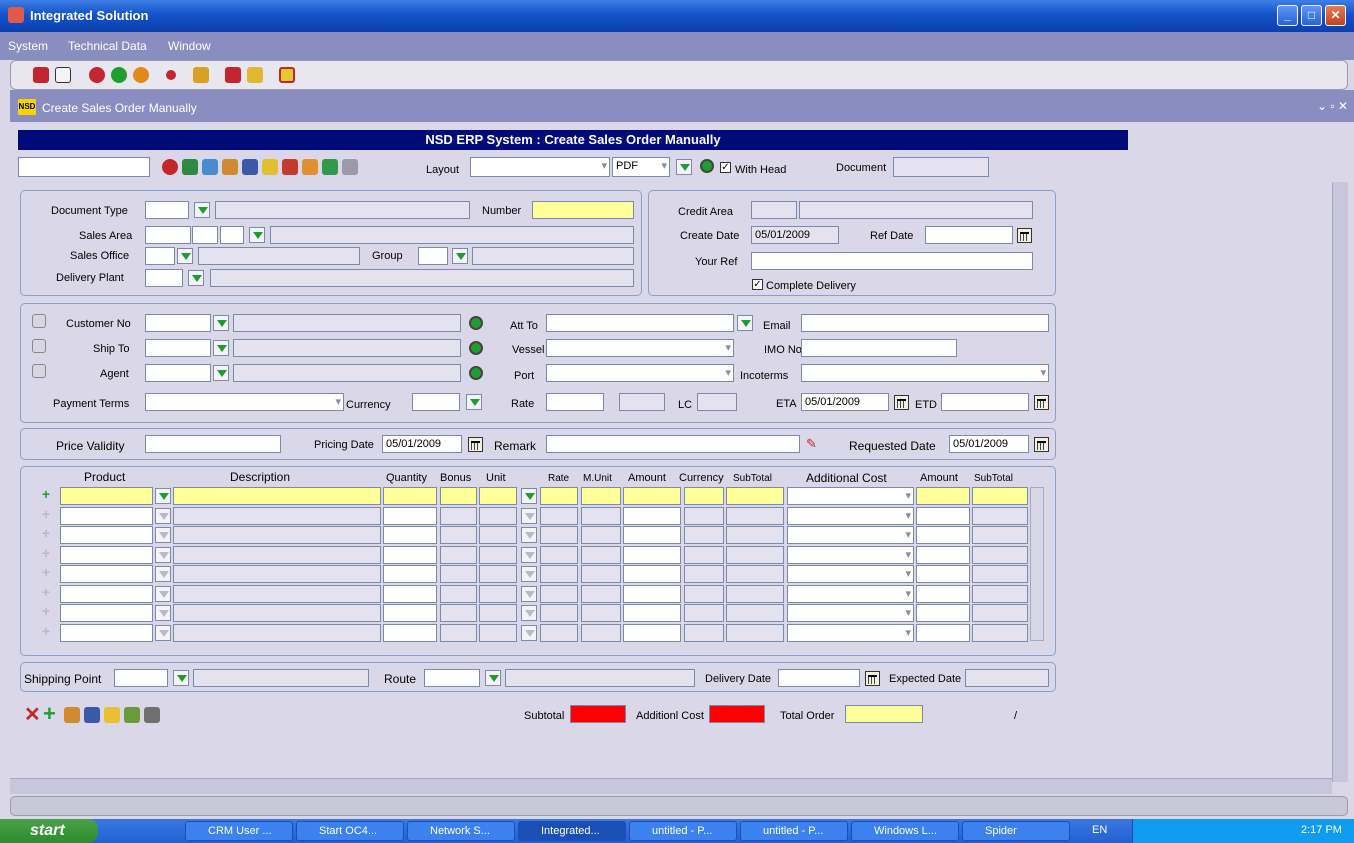 Image resolution: width=1354 pixels, height=843 pixels. I want to click on record-icon, so click(171, 75).